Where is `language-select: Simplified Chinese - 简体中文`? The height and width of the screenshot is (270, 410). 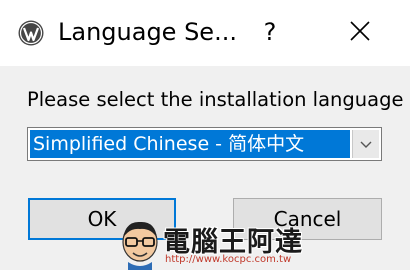 language-select: Simplified Chinese - 简体中文 is located at coordinates (204, 144).